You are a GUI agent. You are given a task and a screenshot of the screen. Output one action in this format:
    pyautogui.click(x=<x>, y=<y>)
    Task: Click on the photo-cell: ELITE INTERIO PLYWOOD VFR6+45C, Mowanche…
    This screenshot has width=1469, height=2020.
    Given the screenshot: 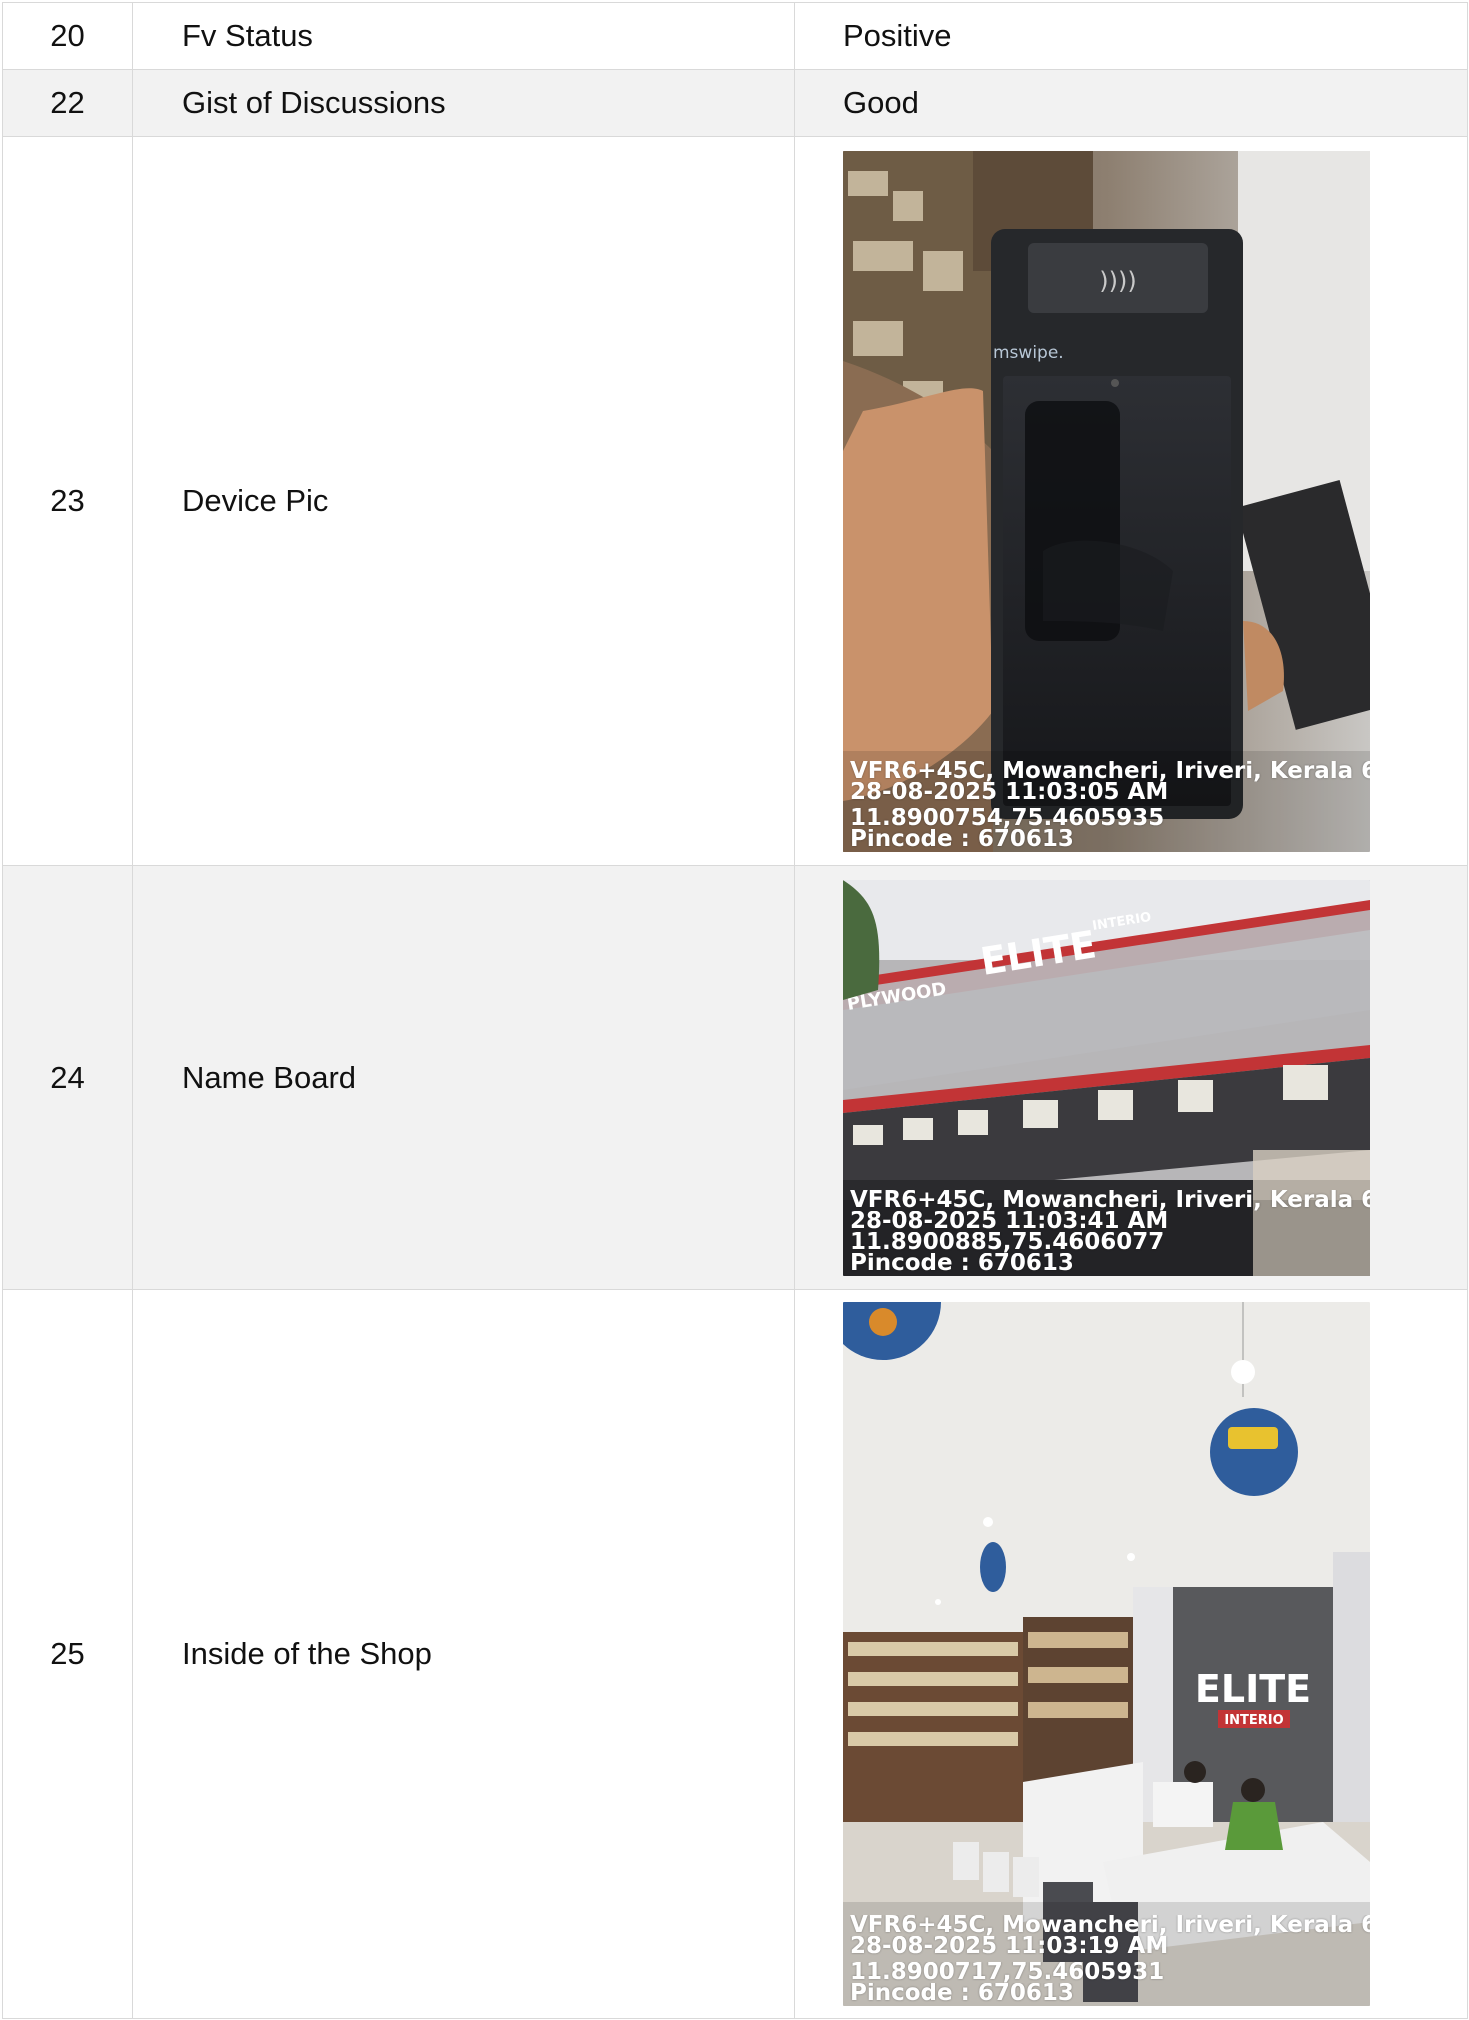 What is the action you would take?
    pyautogui.click(x=1131, y=1077)
    